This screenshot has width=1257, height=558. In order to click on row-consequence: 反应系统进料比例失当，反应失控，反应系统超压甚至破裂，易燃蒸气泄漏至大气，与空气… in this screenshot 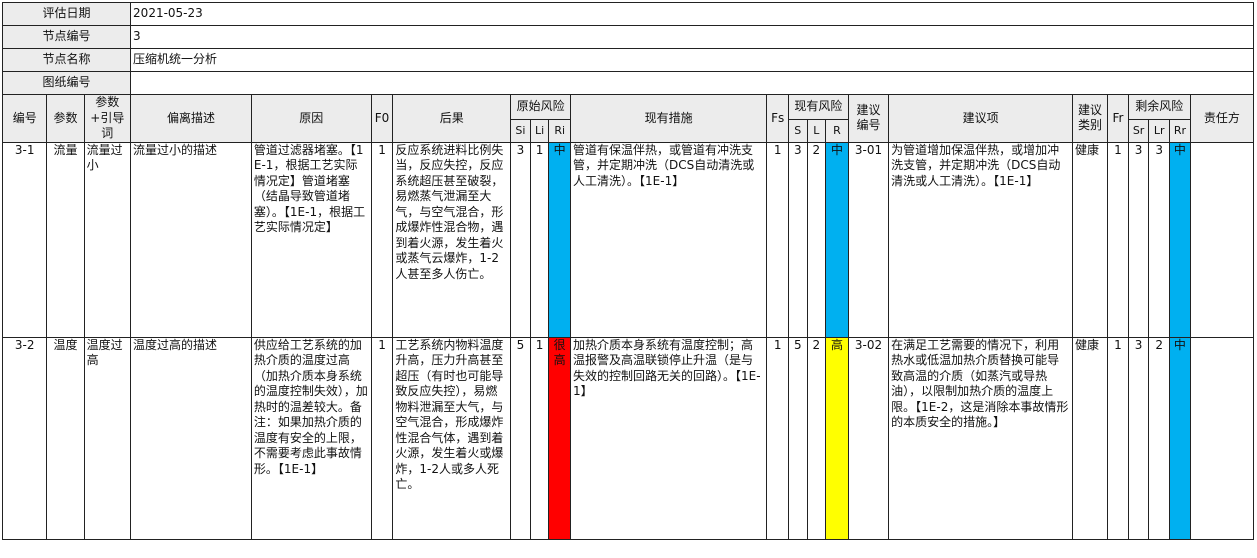, I will do `click(452, 239)`.